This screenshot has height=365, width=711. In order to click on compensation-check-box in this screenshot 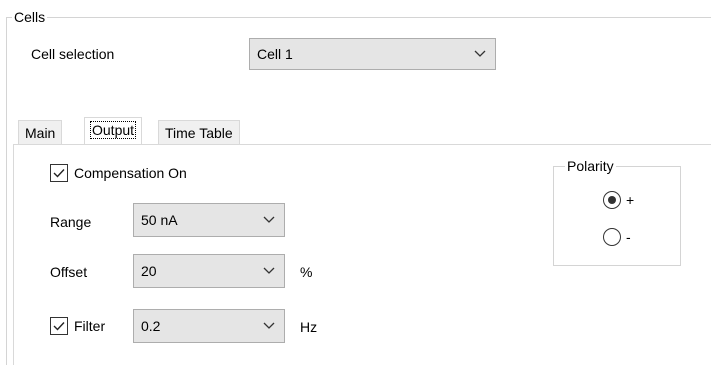, I will do `click(59, 173)`.